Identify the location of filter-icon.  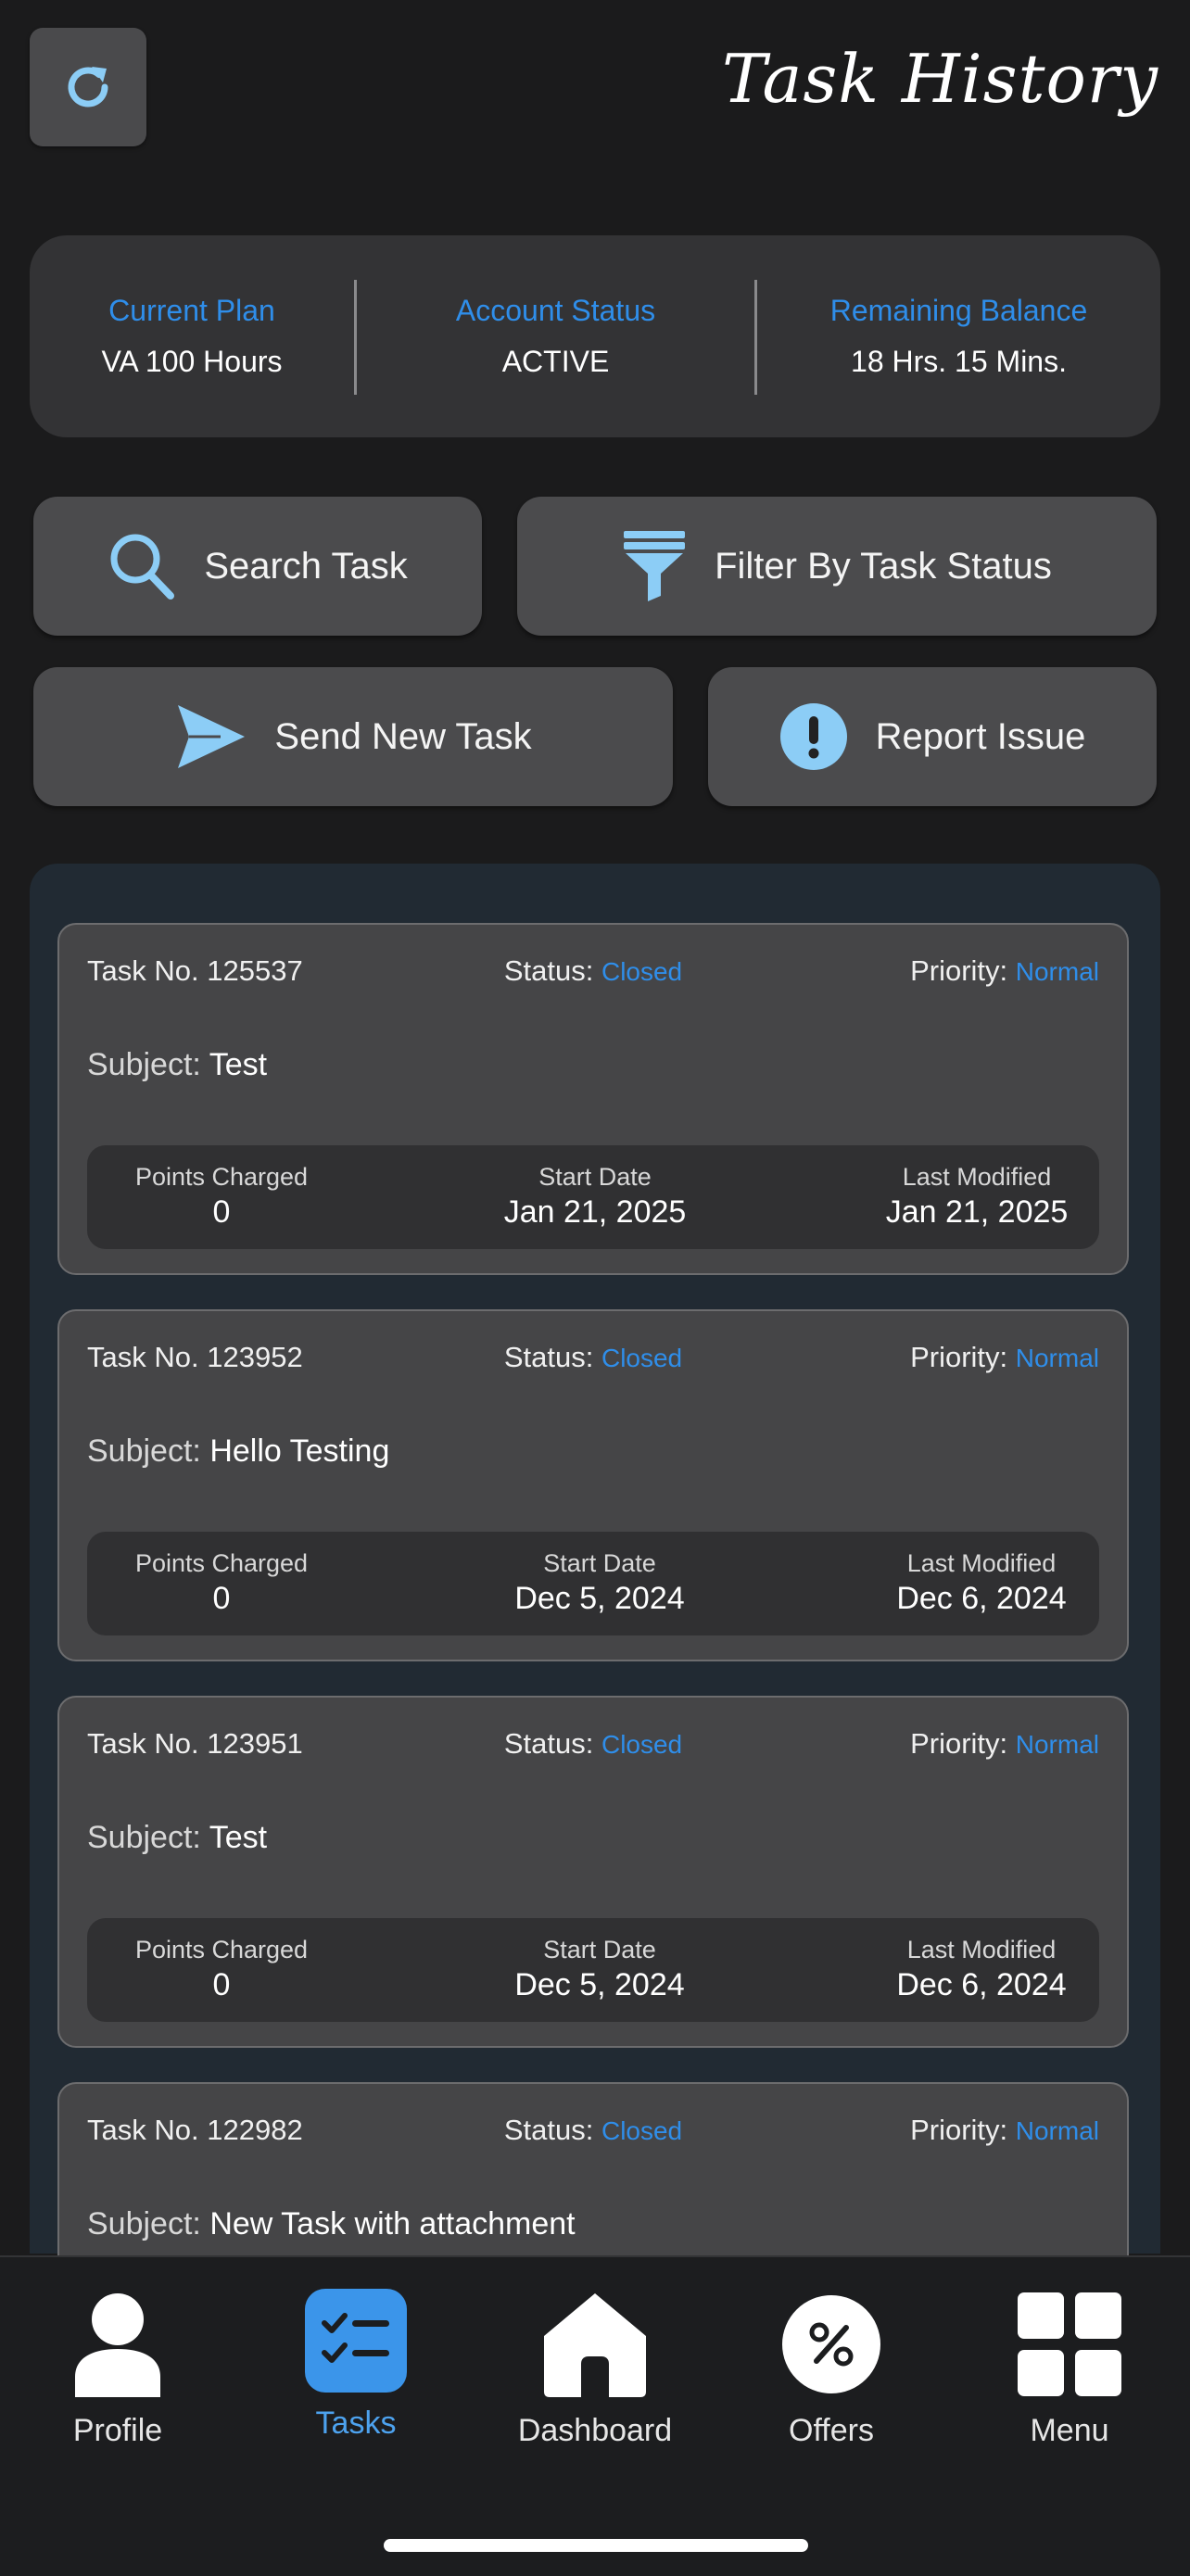
(654, 566).